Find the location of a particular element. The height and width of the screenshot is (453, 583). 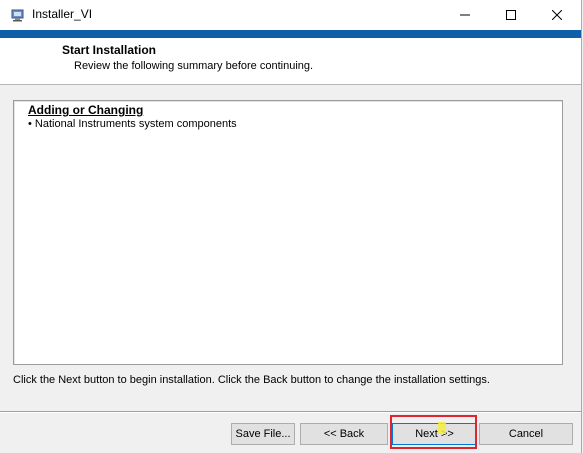

maximize-icon is located at coordinates (511, 15).